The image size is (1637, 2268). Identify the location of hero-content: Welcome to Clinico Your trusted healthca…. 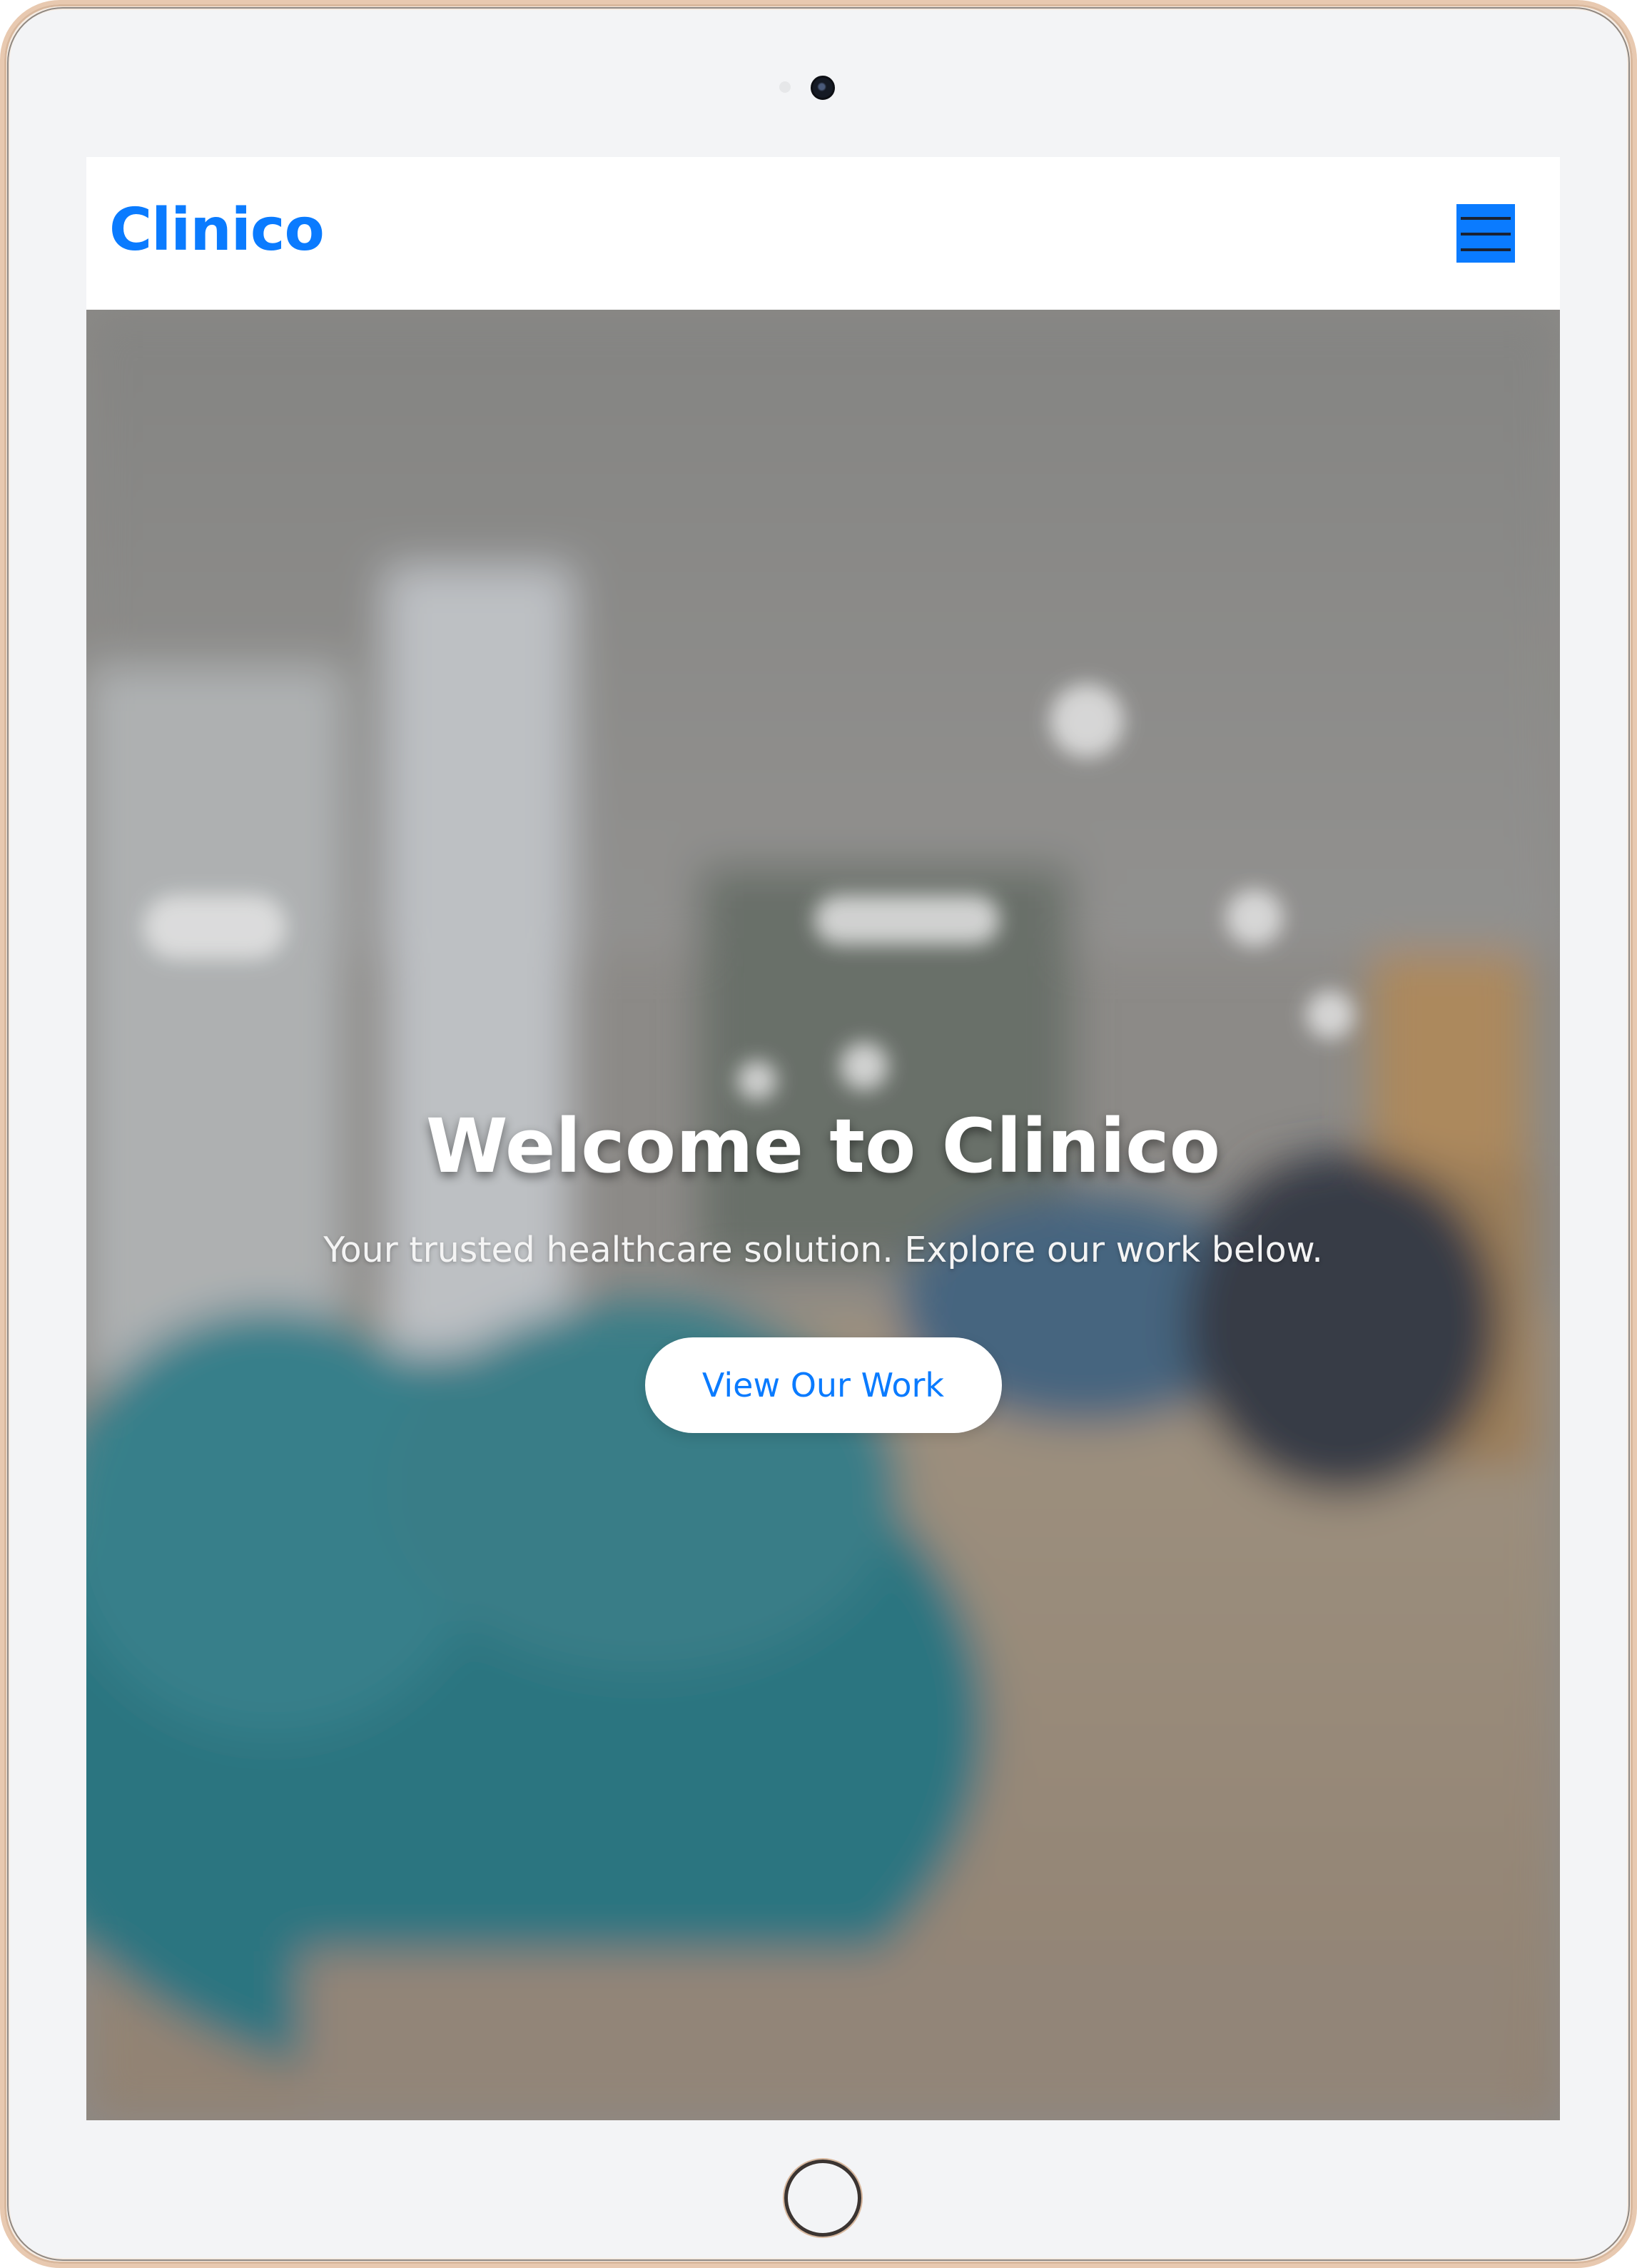
(823, 1267).